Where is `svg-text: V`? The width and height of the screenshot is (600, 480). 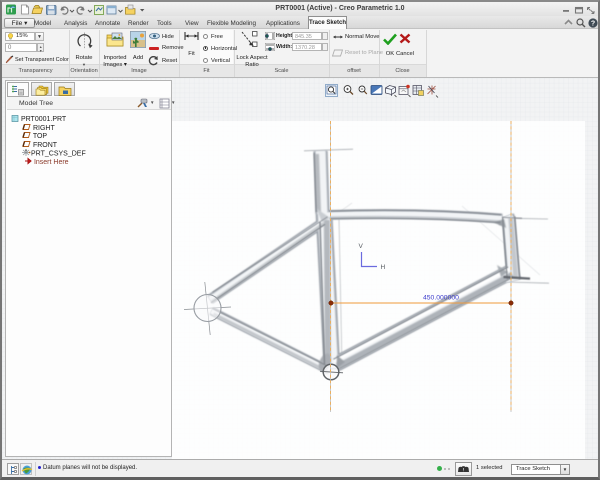
svg-text: V is located at coordinates (361, 246).